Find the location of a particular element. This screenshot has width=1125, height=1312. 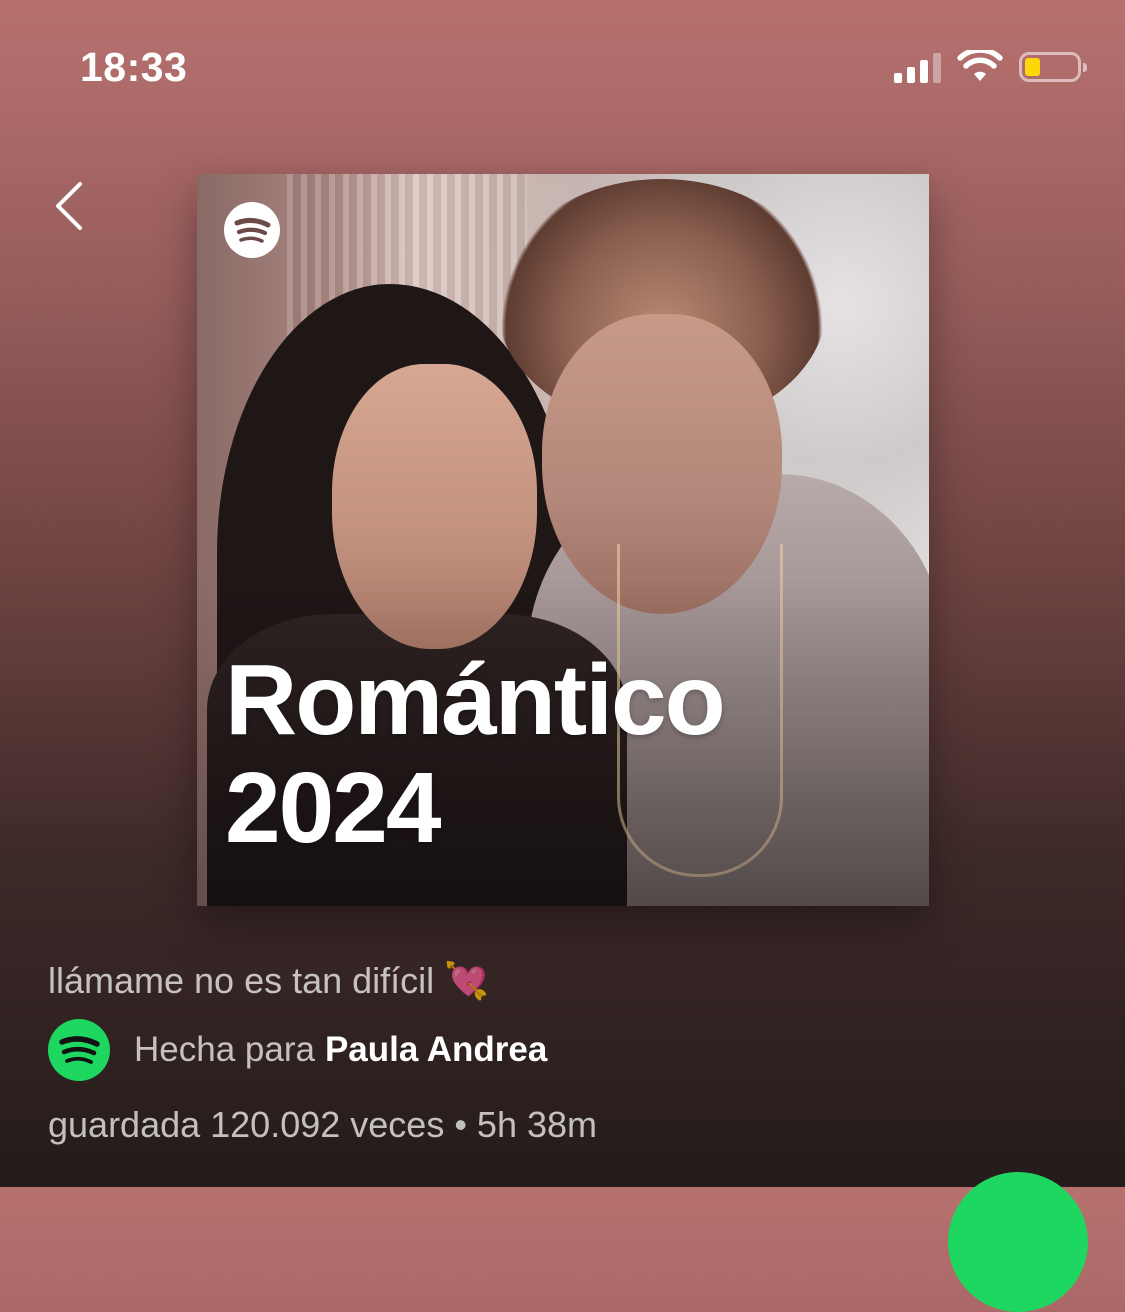

play-button is located at coordinates (1018, 1242).